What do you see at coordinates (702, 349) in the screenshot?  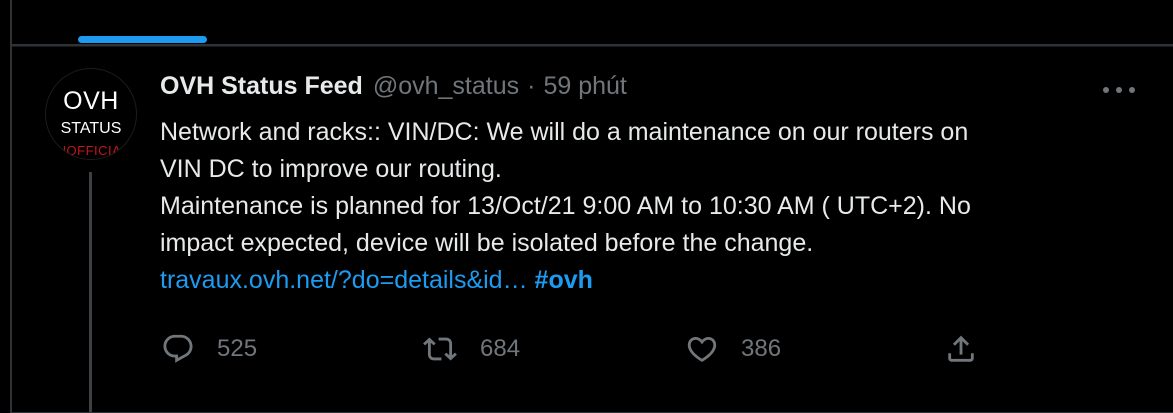 I see `heart-icon` at bounding box center [702, 349].